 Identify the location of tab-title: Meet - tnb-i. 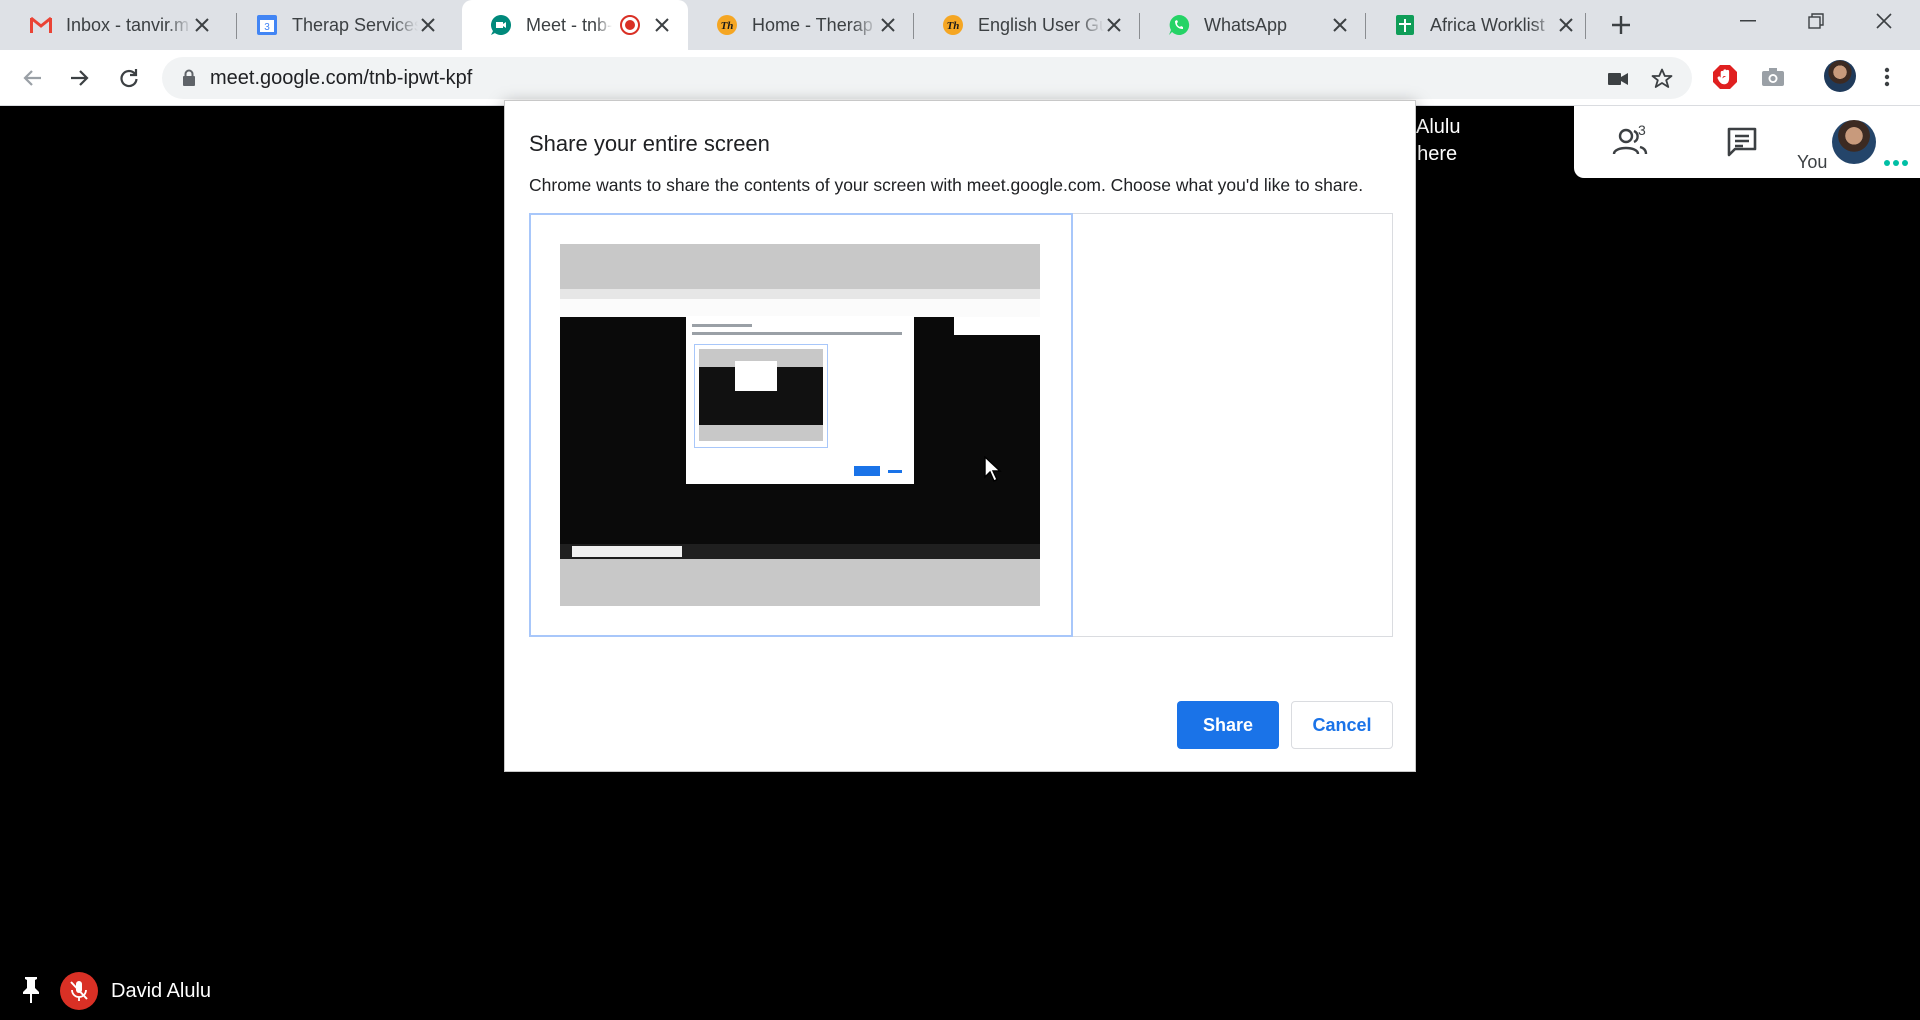
(569, 24).